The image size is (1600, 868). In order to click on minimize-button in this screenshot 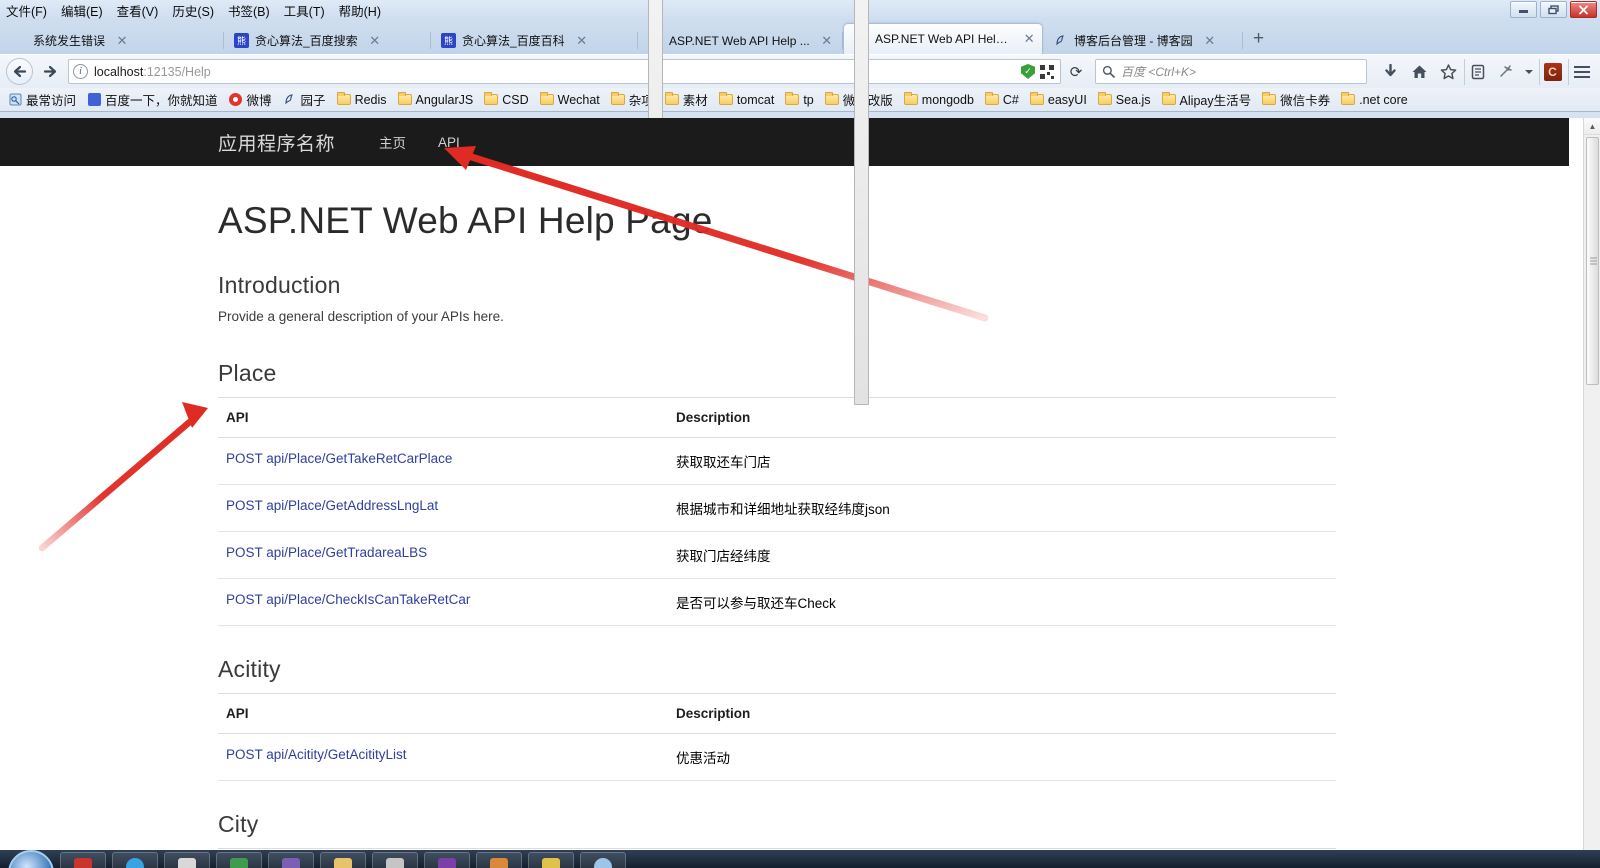, I will do `click(1523, 9)`.